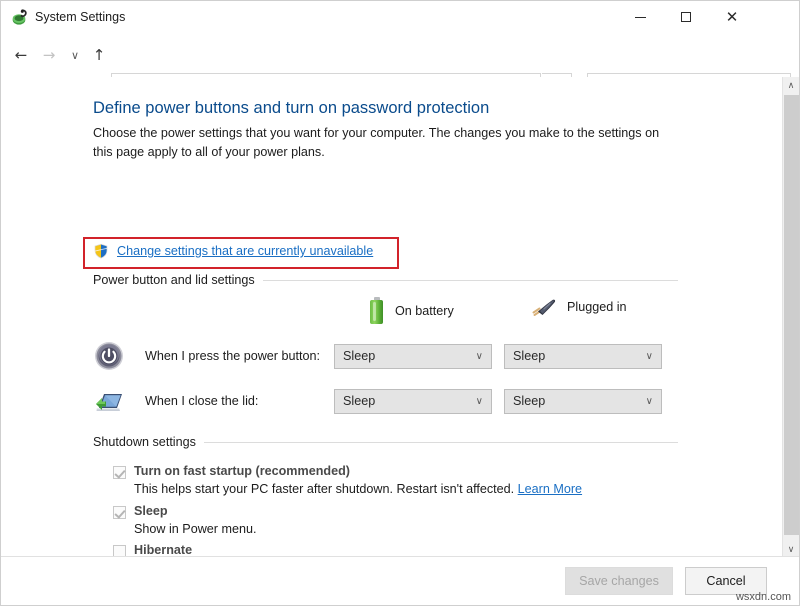 Image resolution: width=800 pixels, height=606 pixels. I want to click on scrollbar-thumb, so click(791, 315).